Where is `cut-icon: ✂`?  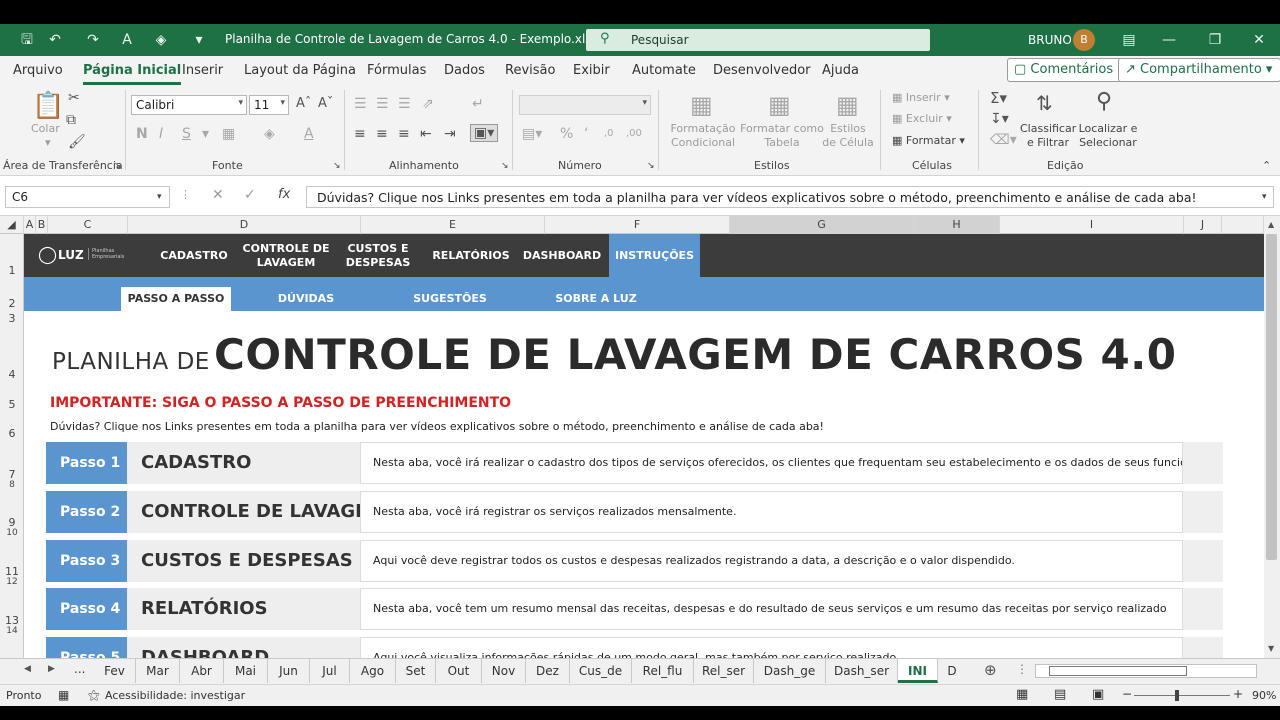 cut-icon: ✂ is located at coordinates (74, 98).